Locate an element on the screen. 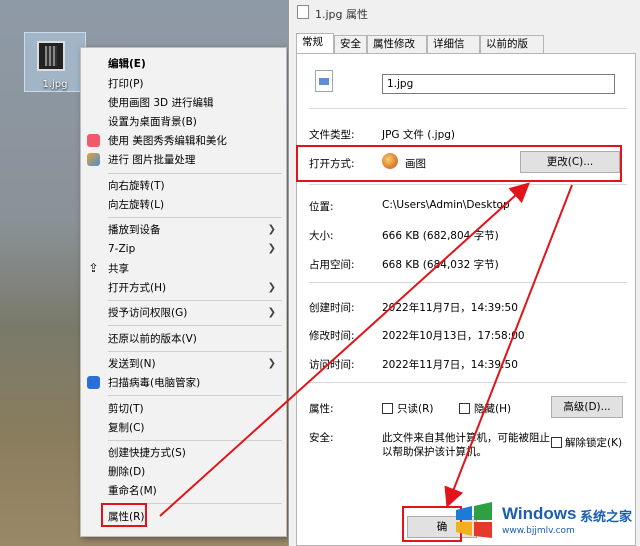 The height and width of the screenshot is (546, 640). windows-logo-icon is located at coordinates (474, 520).